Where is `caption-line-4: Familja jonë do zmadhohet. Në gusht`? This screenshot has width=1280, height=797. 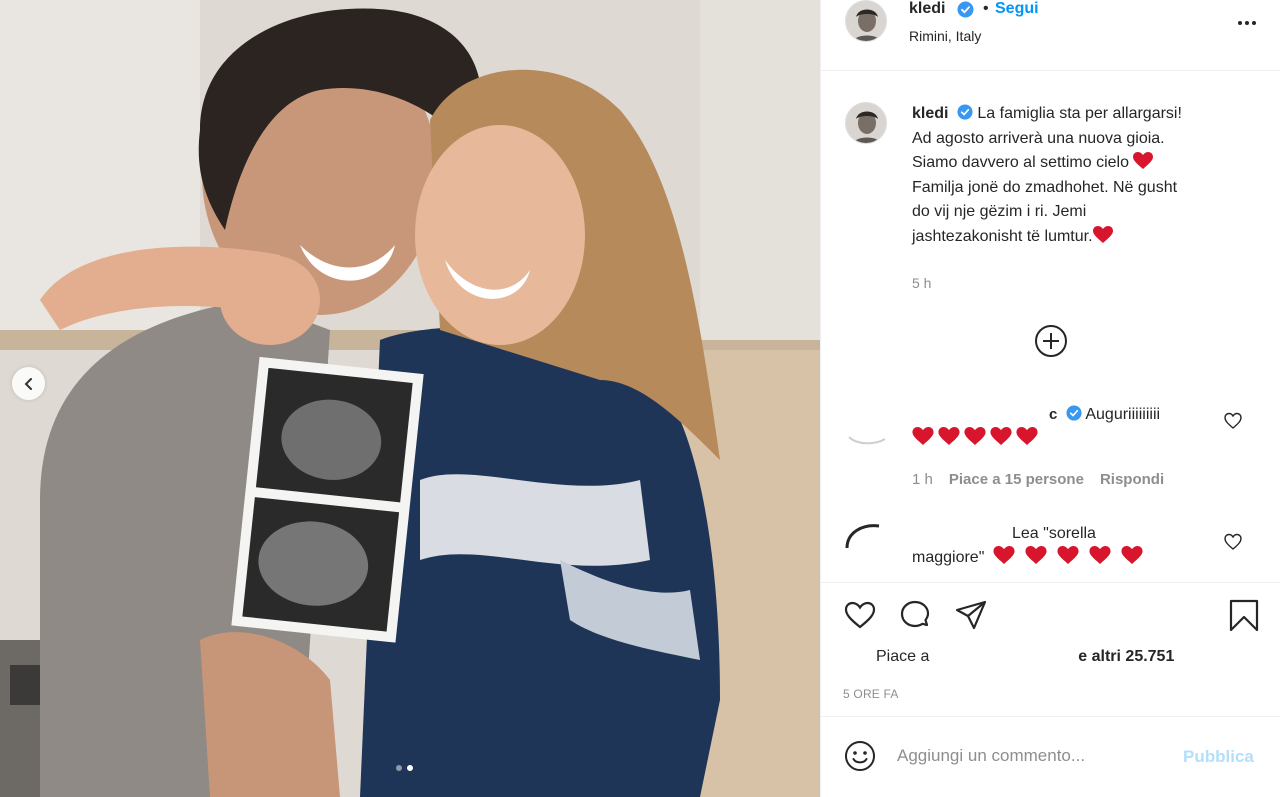 caption-line-4: Familja jonë do zmadhohet. Në gusht is located at coordinates (1045, 187).